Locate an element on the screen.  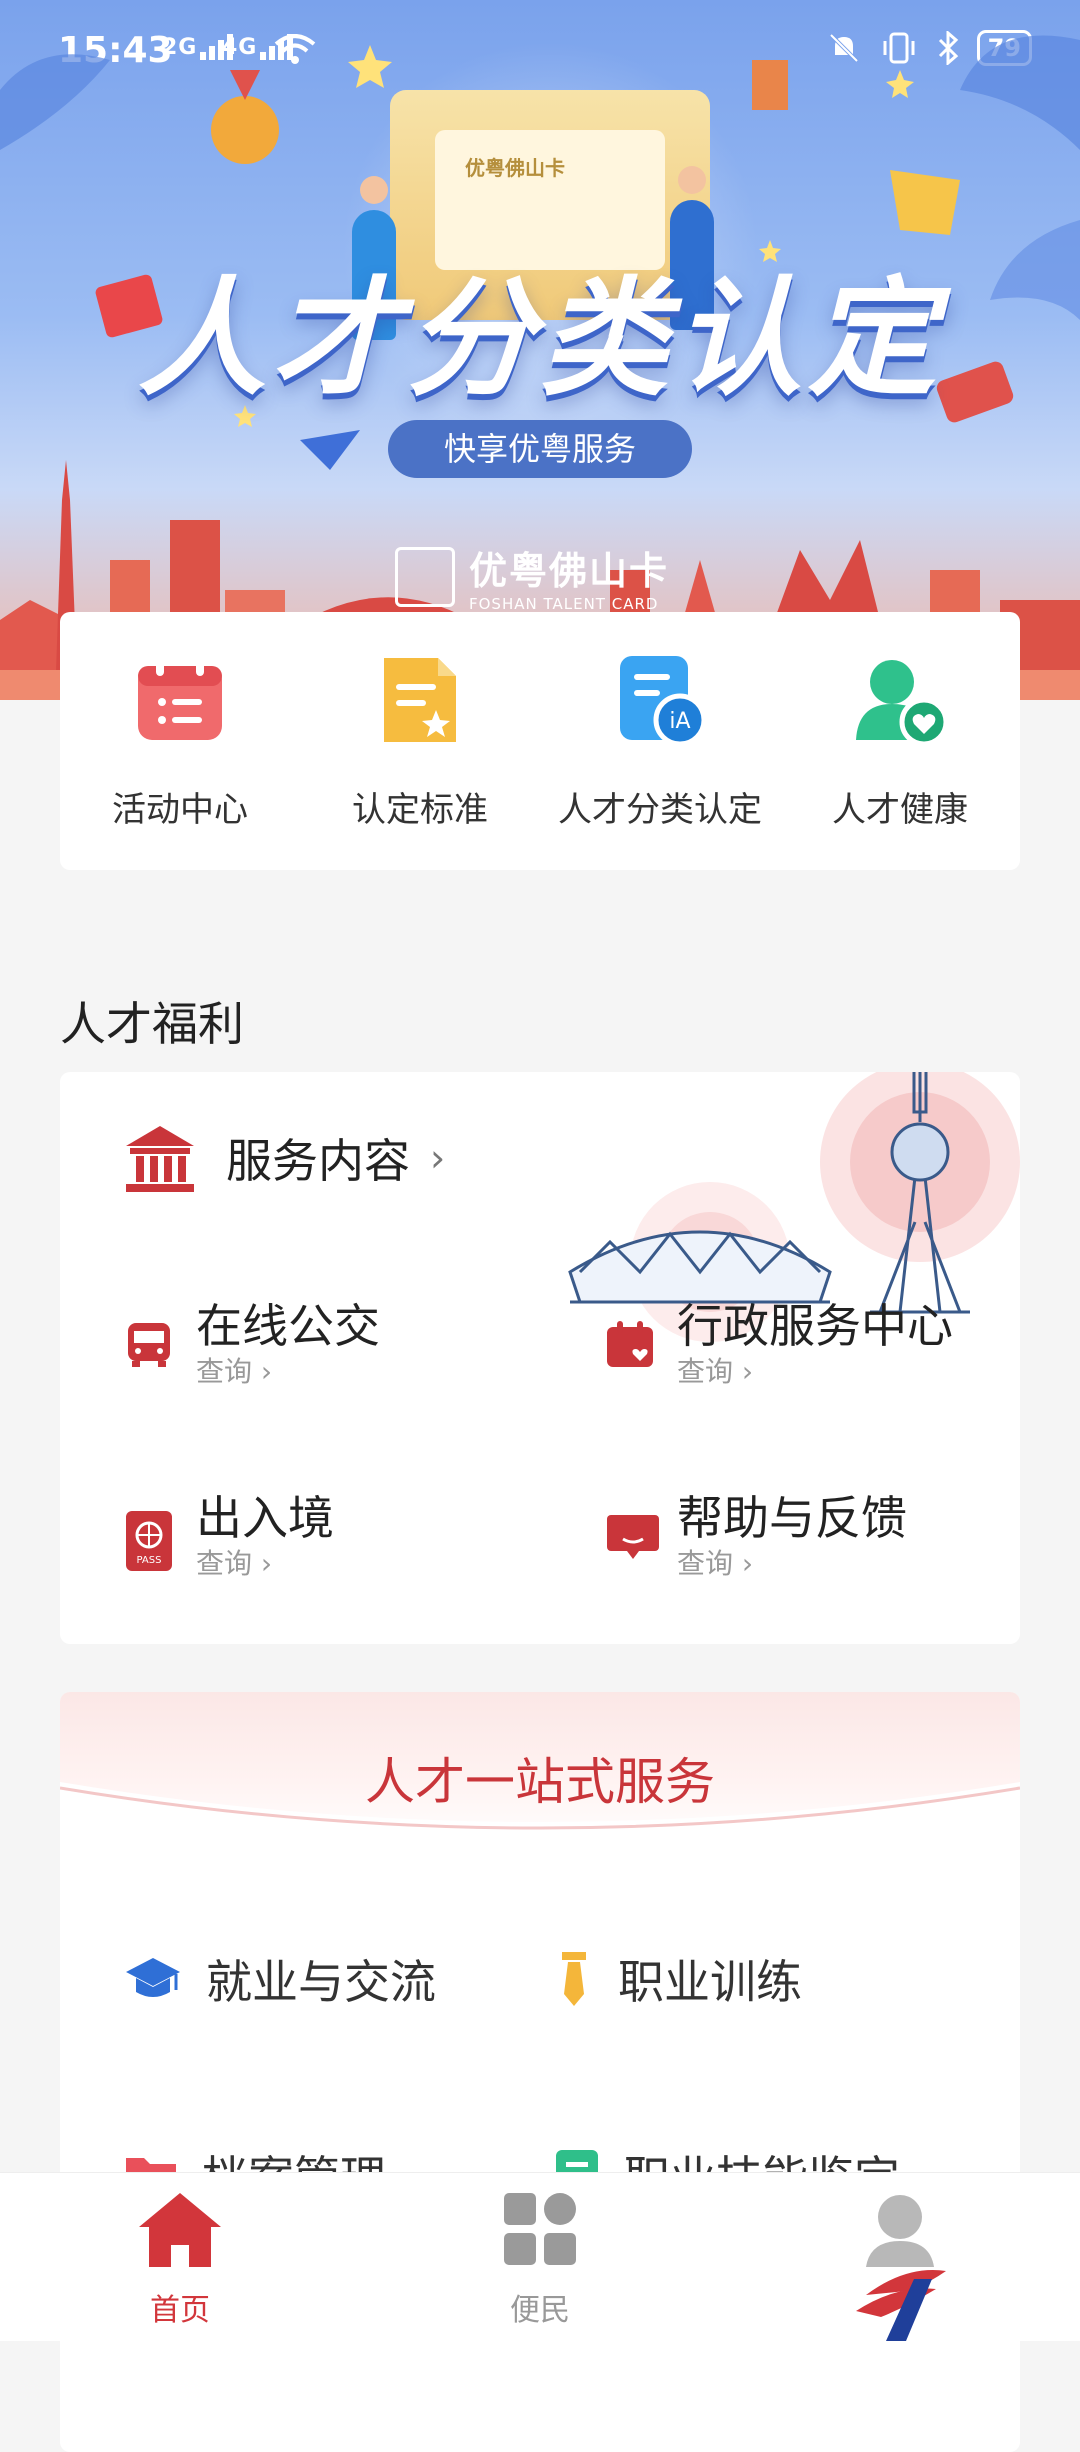
certification-doc-icon: iA is located at coordinates (660, 700).